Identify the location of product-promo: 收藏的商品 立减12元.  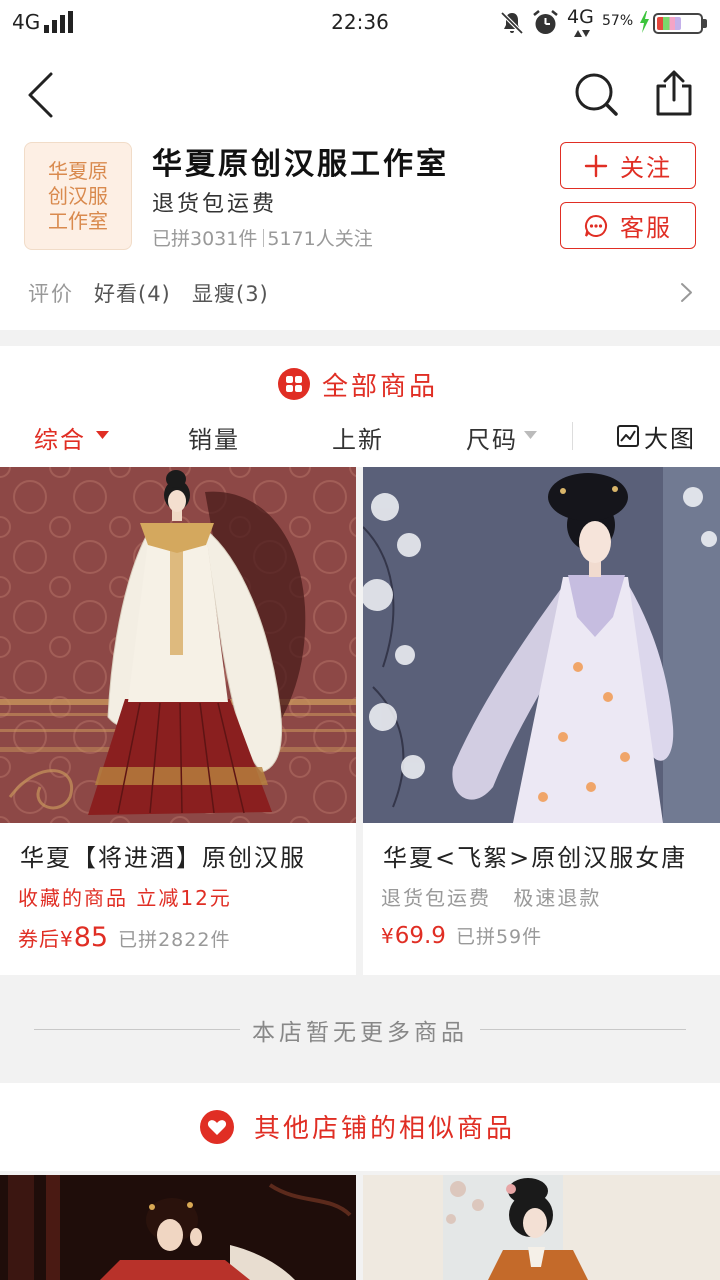
(125, 898).